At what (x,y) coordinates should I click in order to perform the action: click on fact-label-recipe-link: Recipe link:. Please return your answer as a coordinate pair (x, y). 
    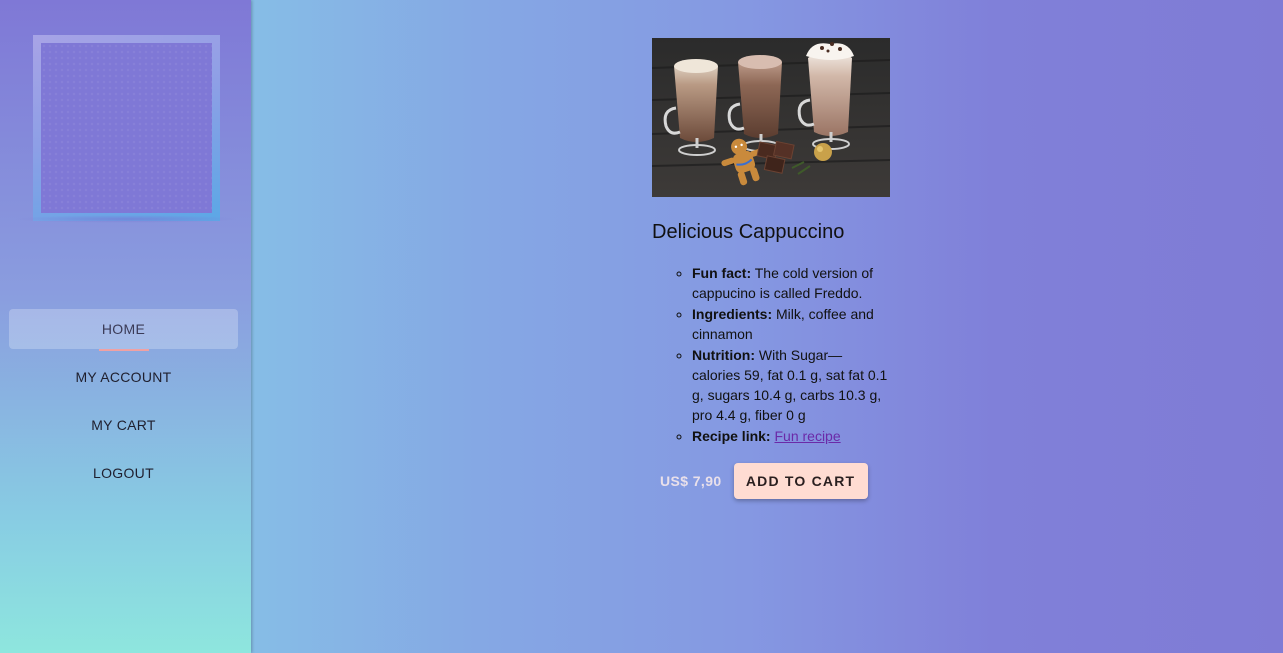
    Looking at the image, I should click on (731, 436).